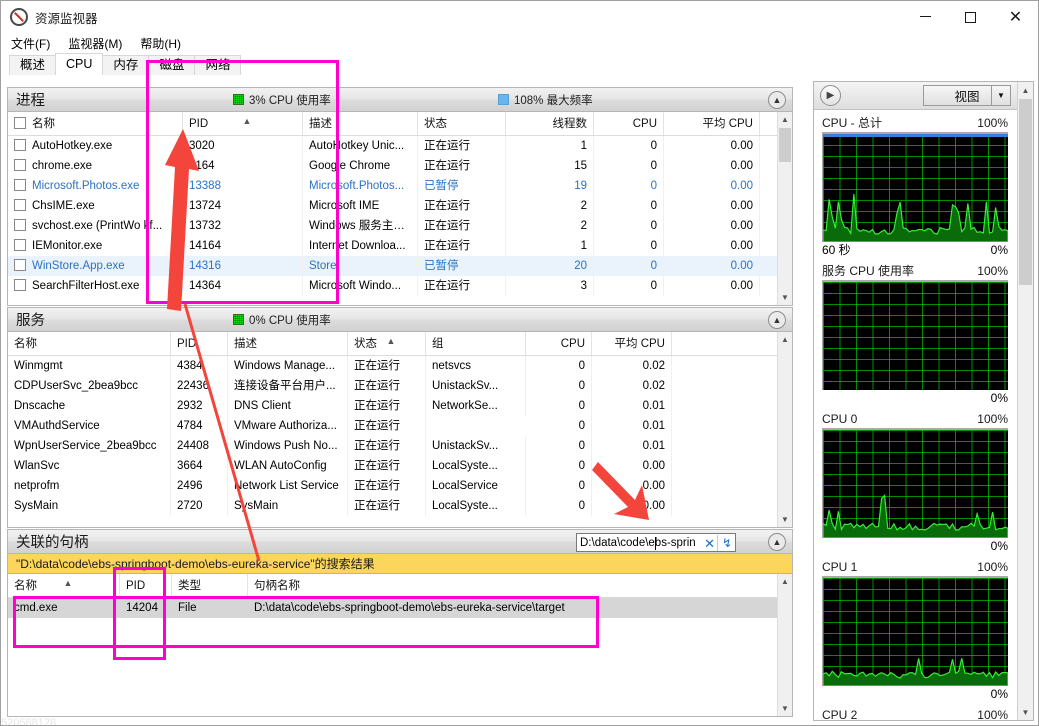 The height and width of the screenshot is (726, 1039). I want to click on h-col-header-pid: PID, so click(146, 585).